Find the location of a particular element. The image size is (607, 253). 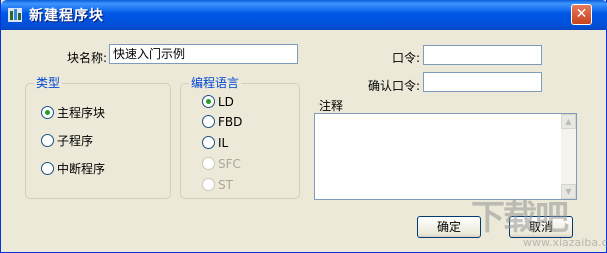

radio-ld: LD is located at coordinates (218, 102).